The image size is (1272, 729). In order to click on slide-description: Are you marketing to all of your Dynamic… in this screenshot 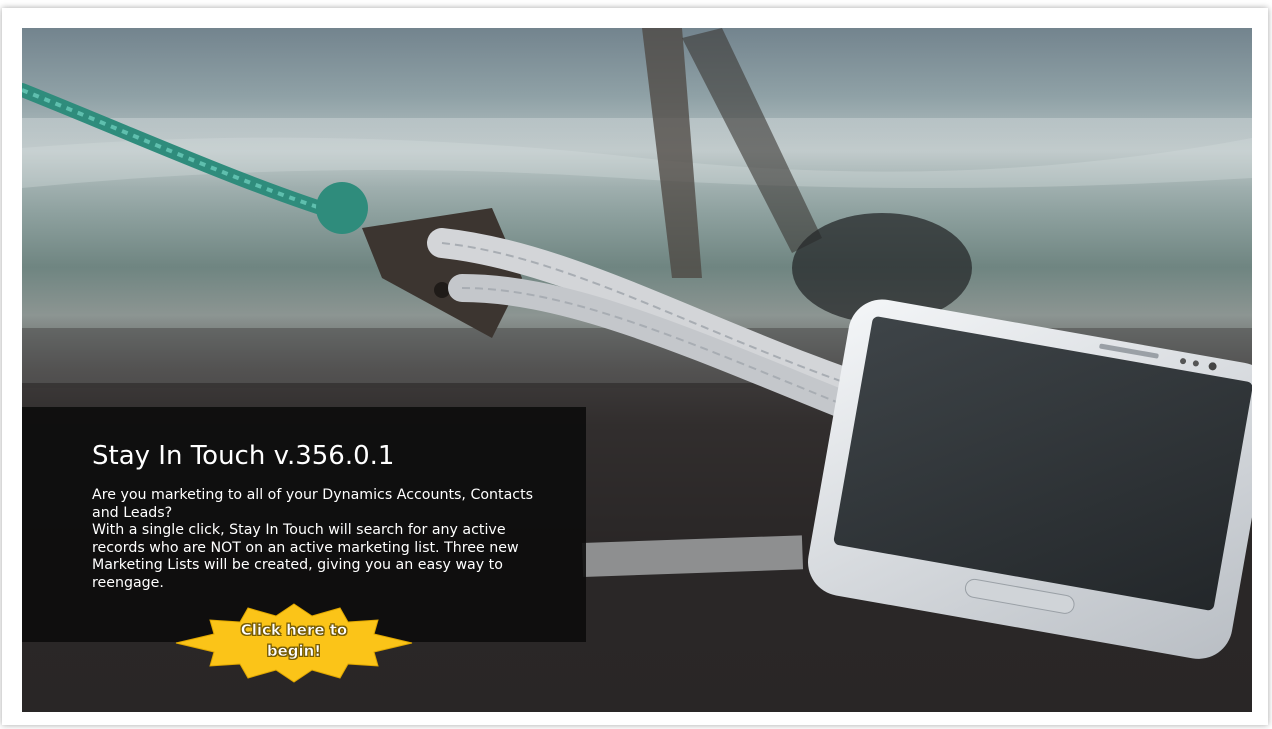, I will do `click(327, 539)`.